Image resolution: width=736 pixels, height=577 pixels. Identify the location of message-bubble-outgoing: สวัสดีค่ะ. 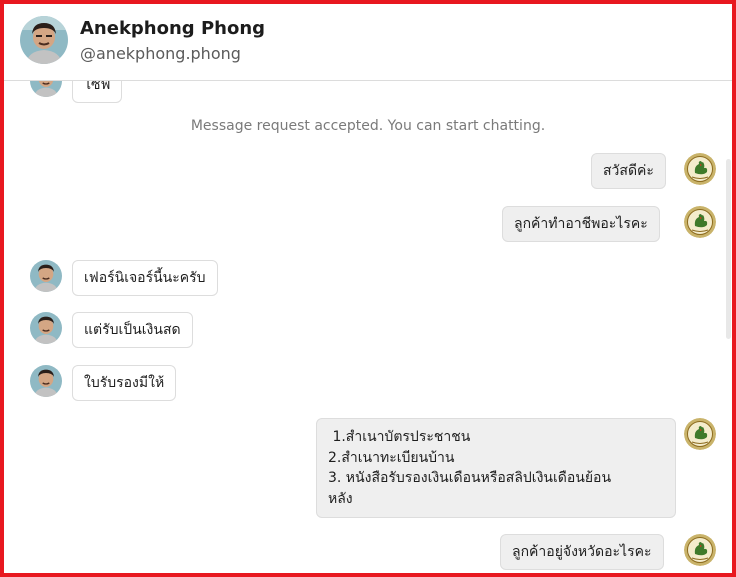
(628, 171).